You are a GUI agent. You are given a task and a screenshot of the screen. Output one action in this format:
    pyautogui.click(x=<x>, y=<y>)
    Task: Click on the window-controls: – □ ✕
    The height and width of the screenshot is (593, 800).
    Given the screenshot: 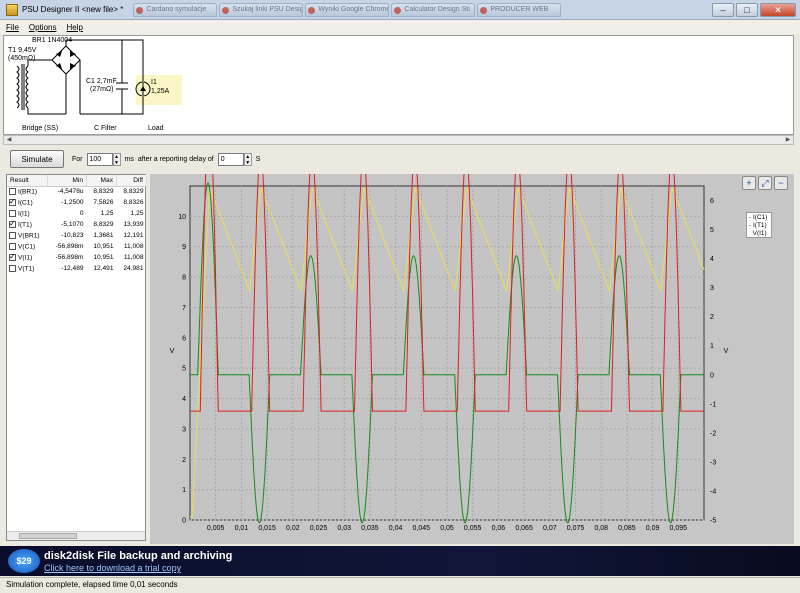 What is the action you would take?
    pyautogui.click(x=756, y=9)
    